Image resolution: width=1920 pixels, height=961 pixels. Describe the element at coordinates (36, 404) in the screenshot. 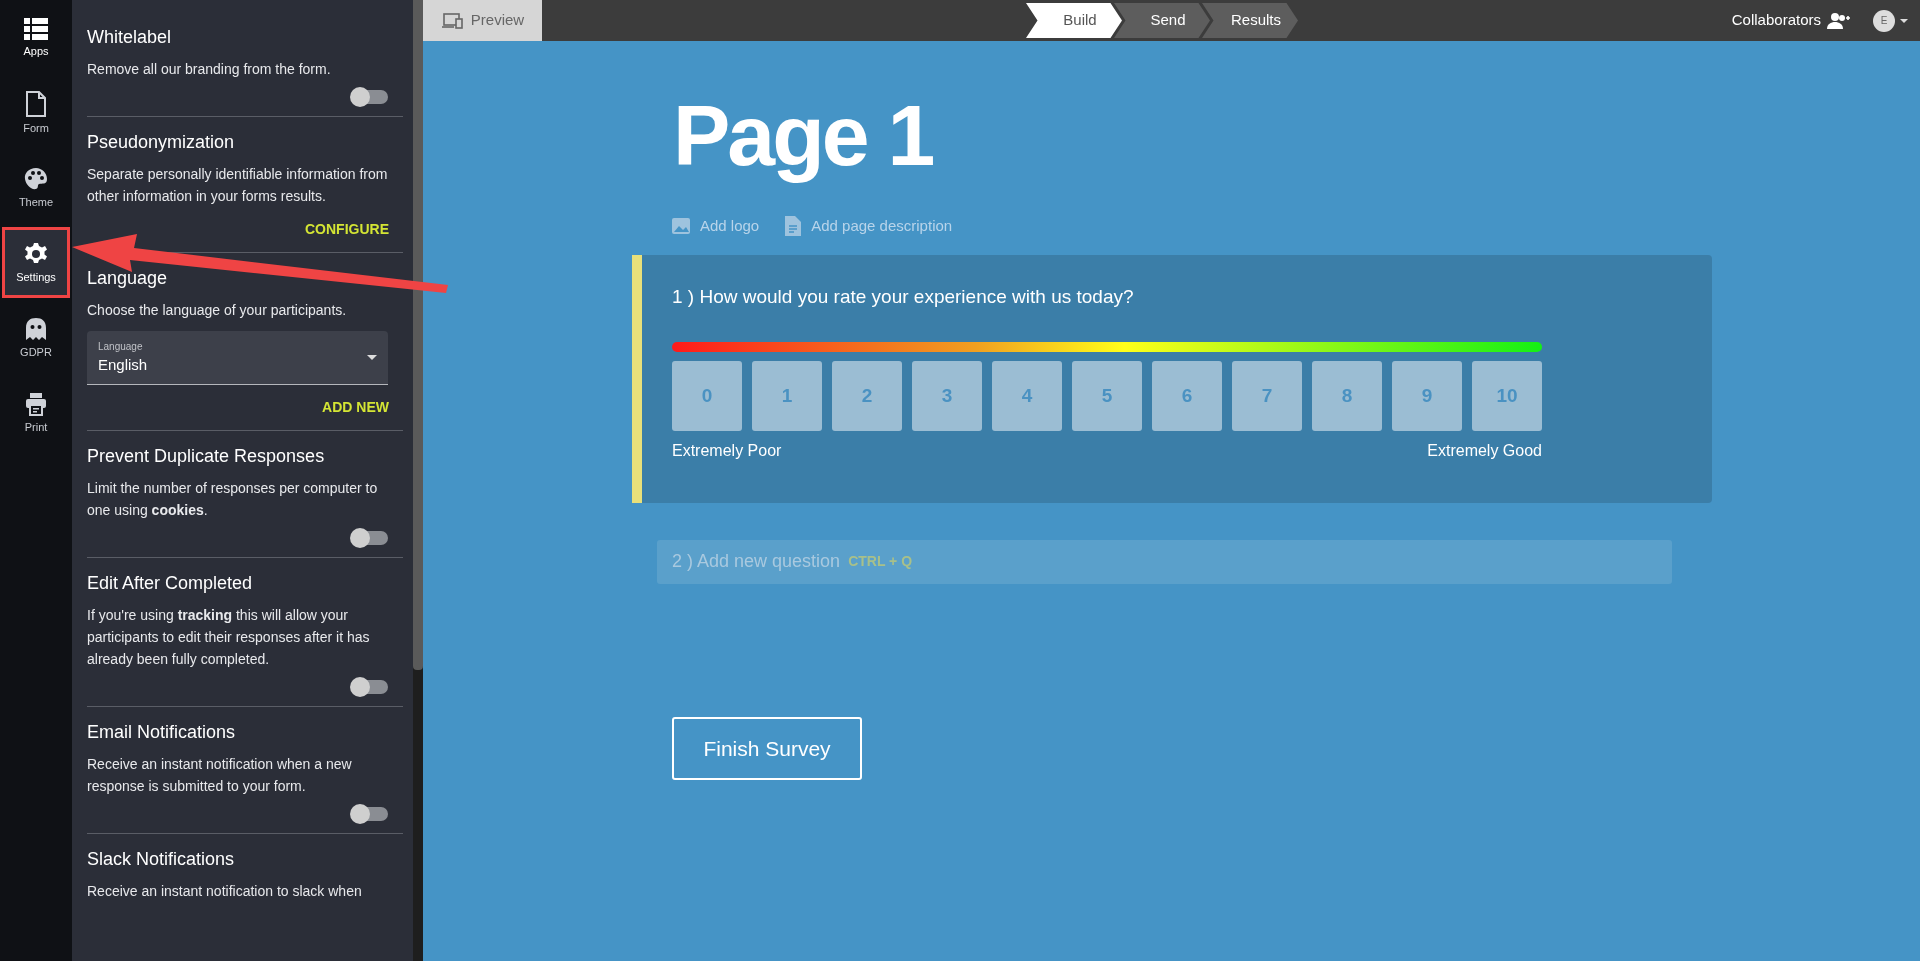

I see `printer-icon` at that location.